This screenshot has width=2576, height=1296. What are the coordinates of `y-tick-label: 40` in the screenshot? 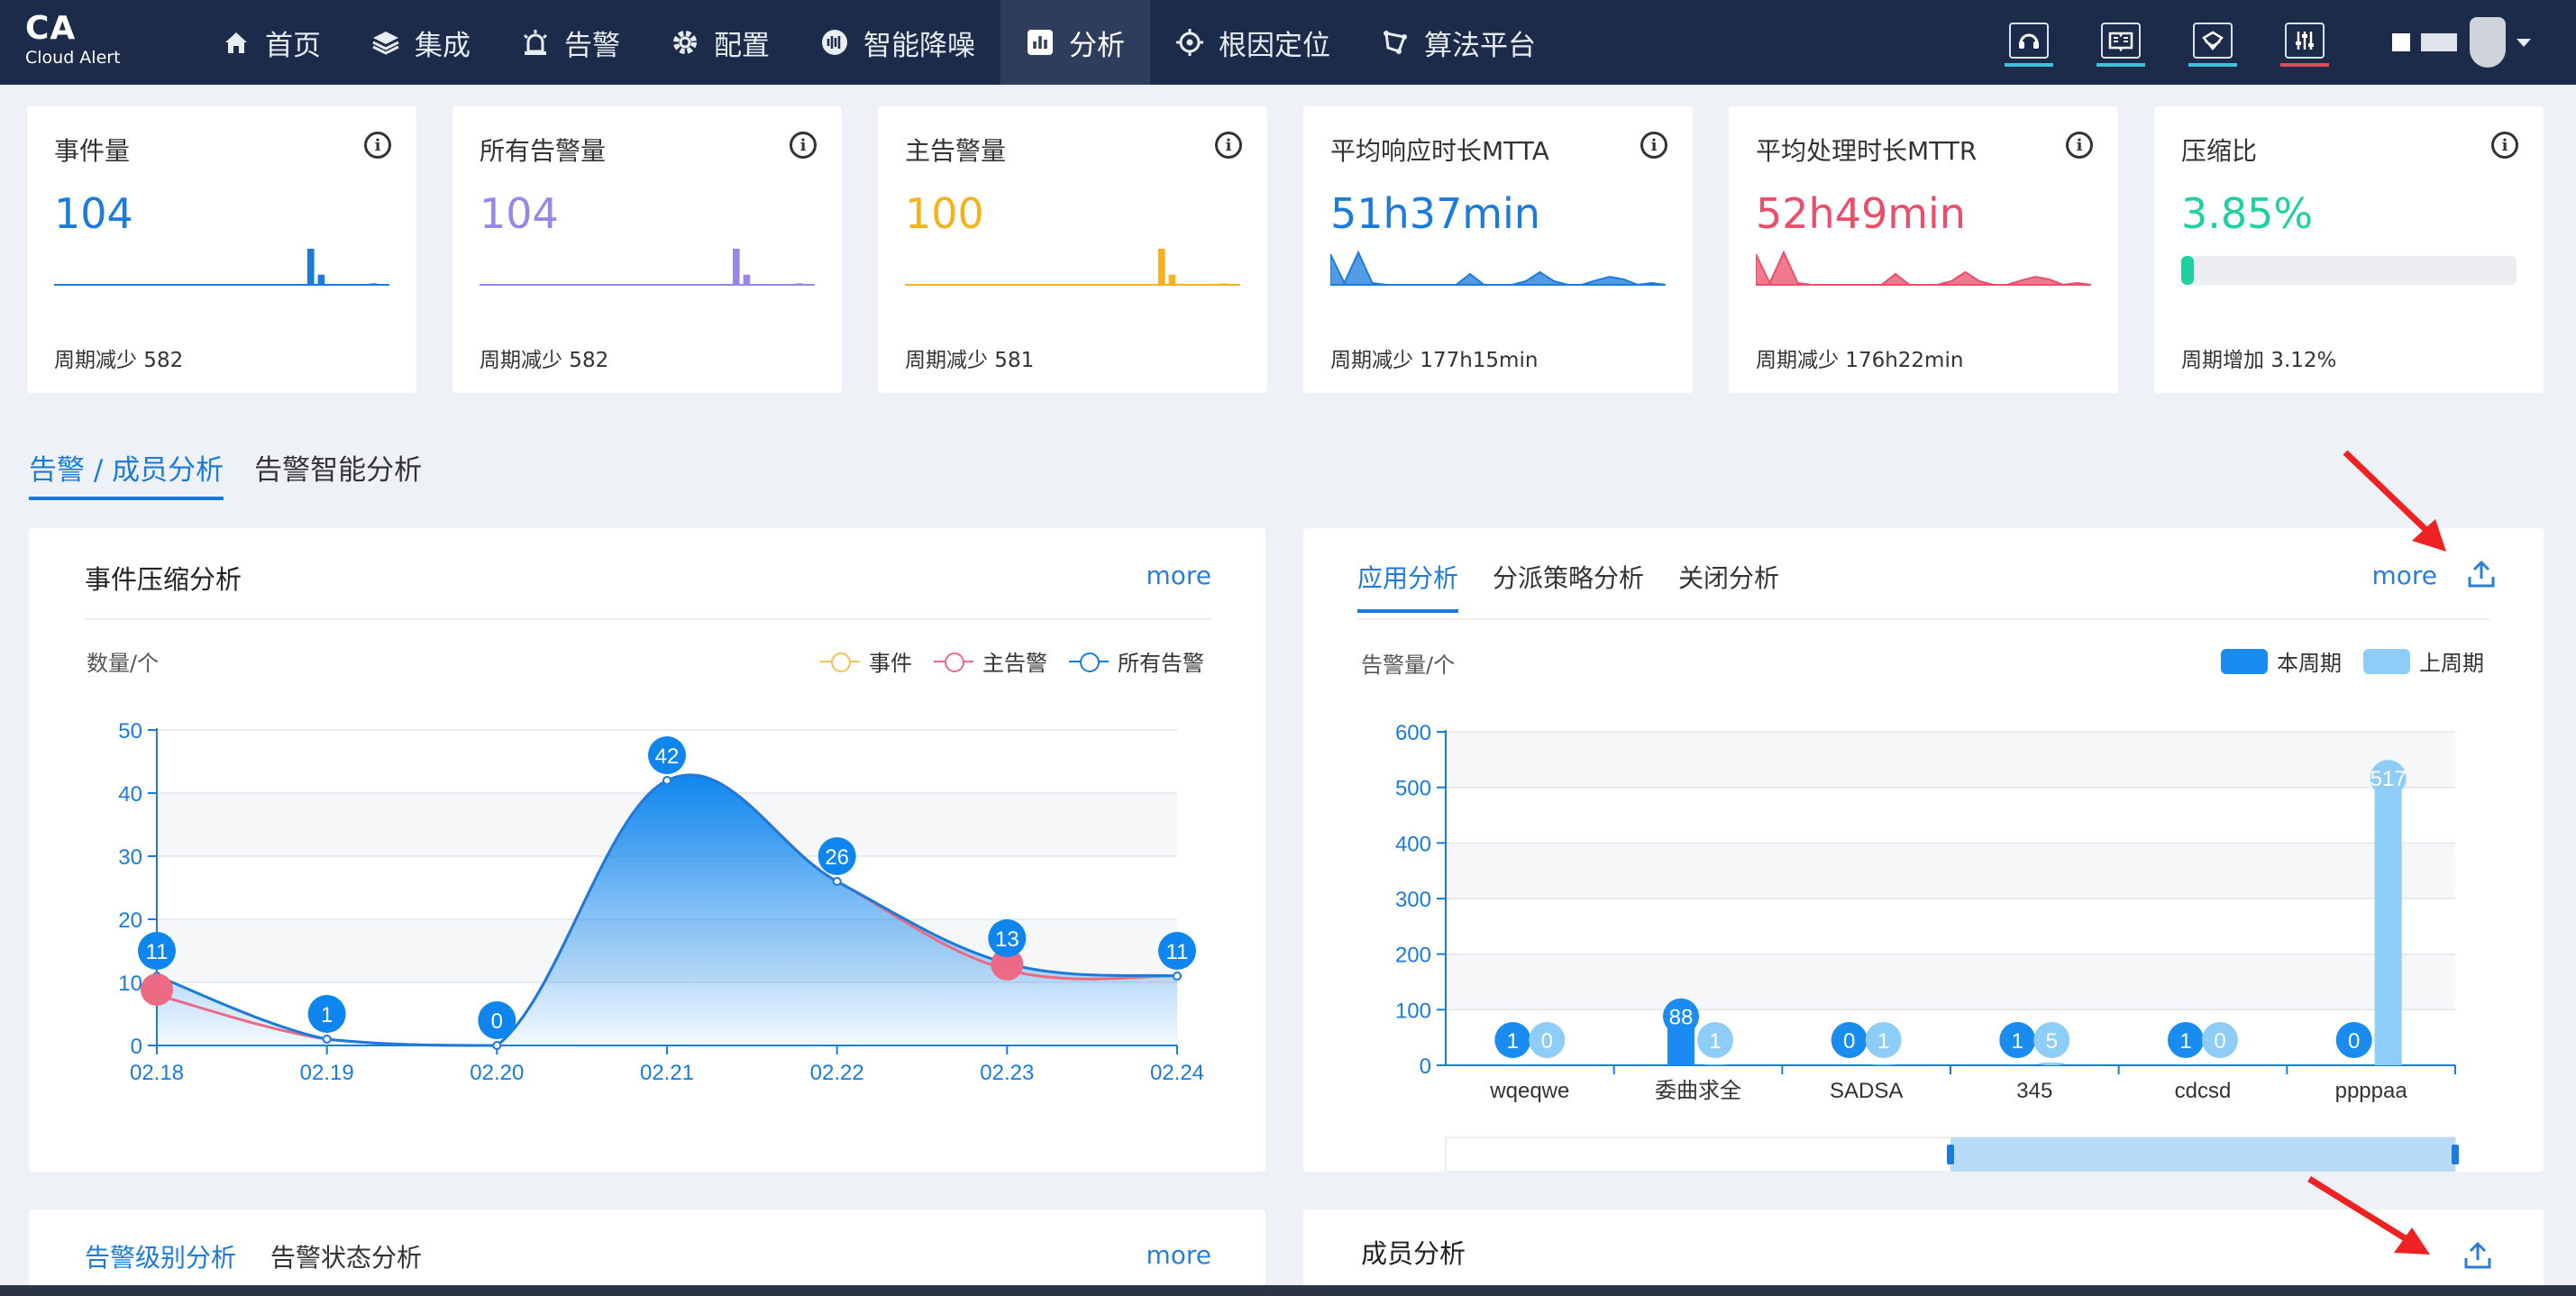 It's located at (130, 794).